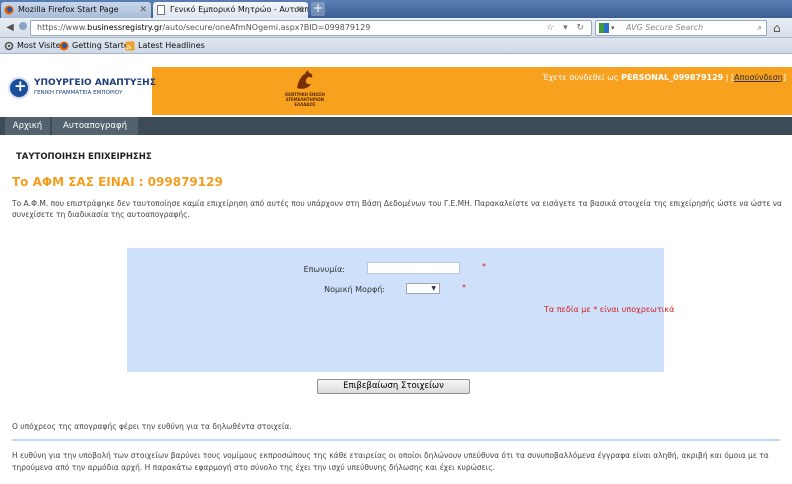 This screenshot has height=484, width=792. I want to click on name-label: Επωνυμία:, so click(324, 269).